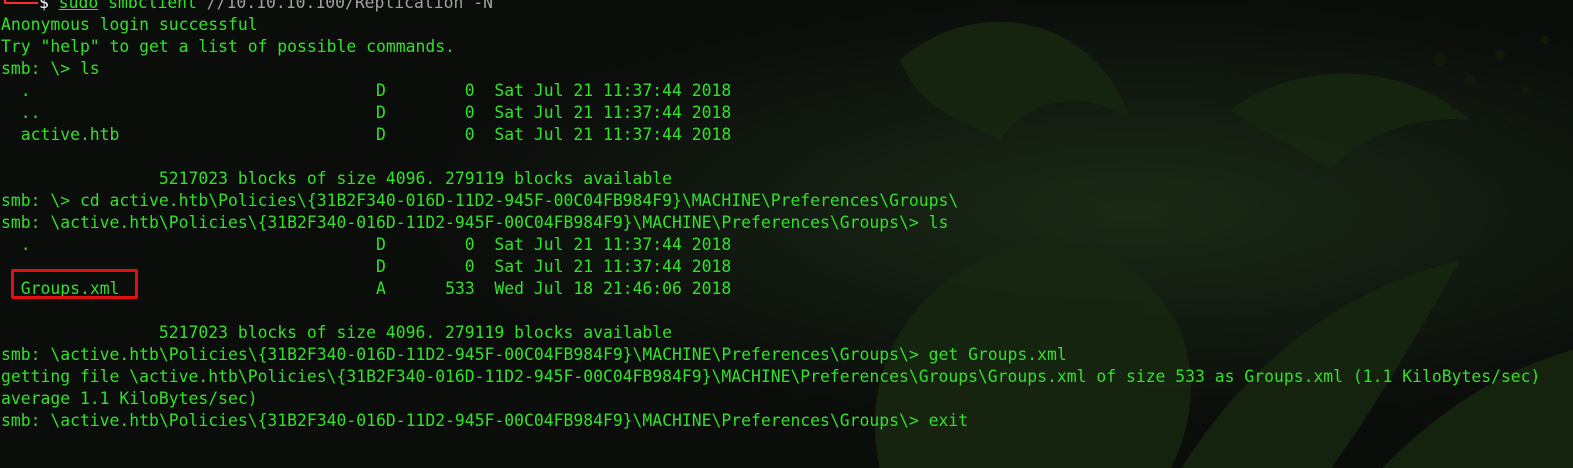 The height and width of the screenshot is (468, 1573). What do you see at coordinates (152, 6) in the screenshot?
I see `program-name: smbclient` at bounding box center [152, 6].